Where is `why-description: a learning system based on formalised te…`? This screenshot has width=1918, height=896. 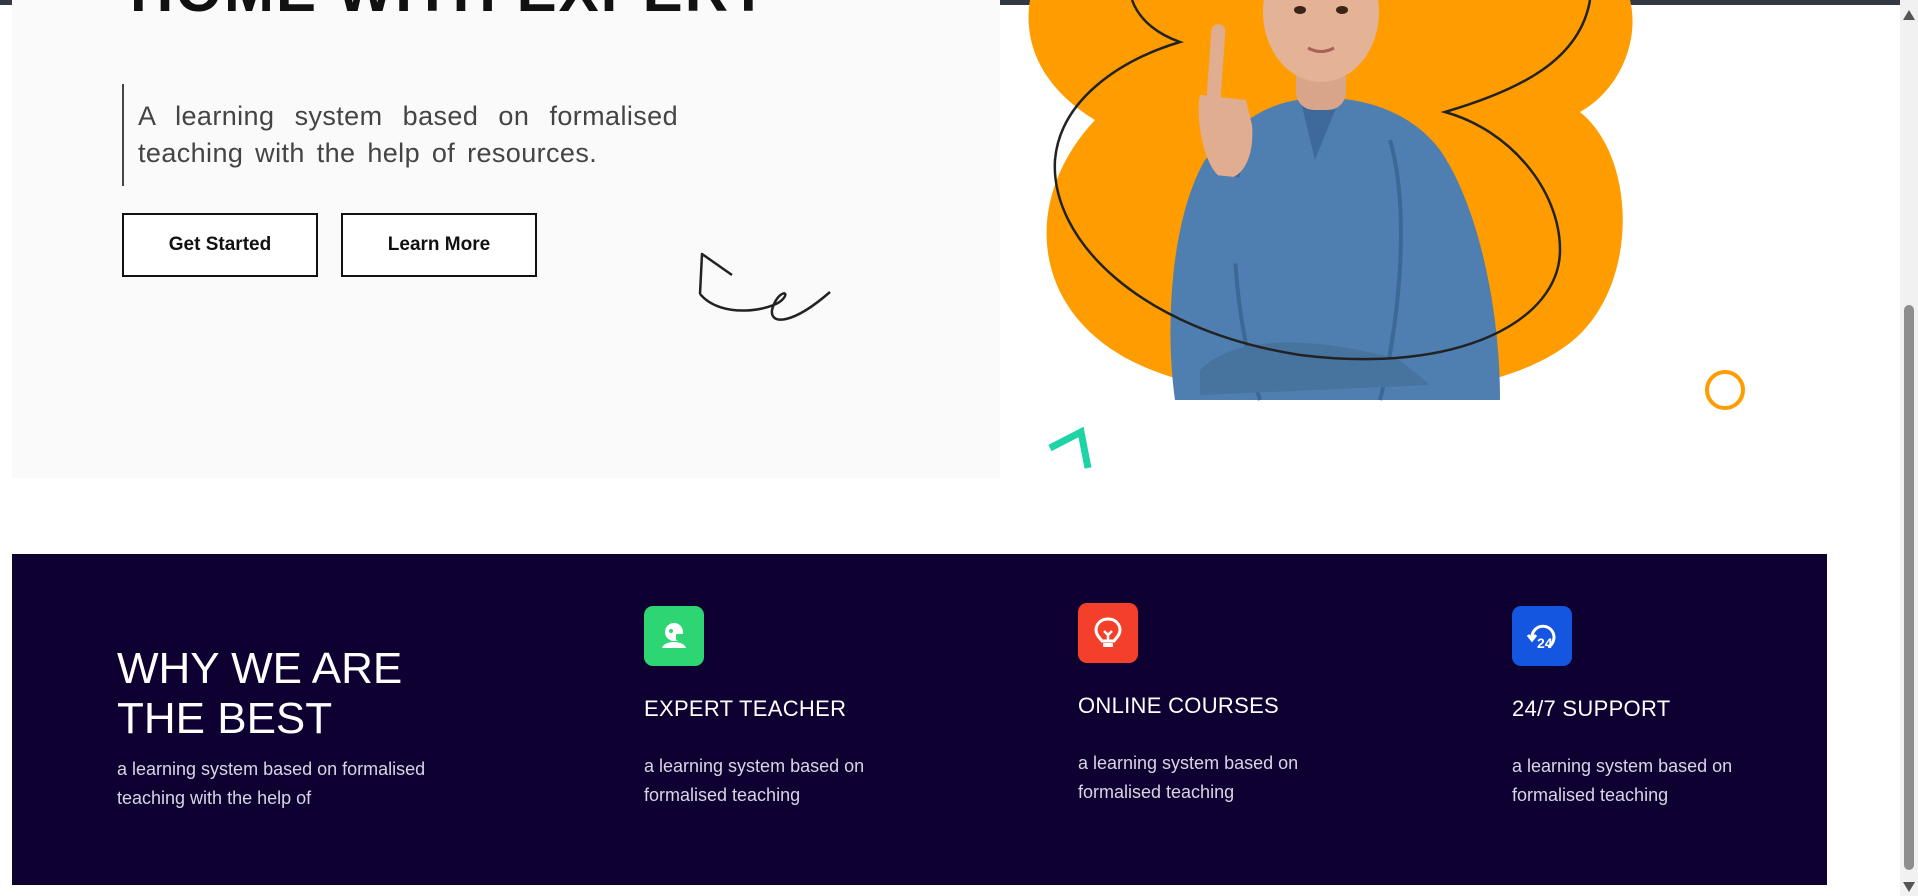
why-description: a learning system based on formalised te… is located at coordinates (271, 783).